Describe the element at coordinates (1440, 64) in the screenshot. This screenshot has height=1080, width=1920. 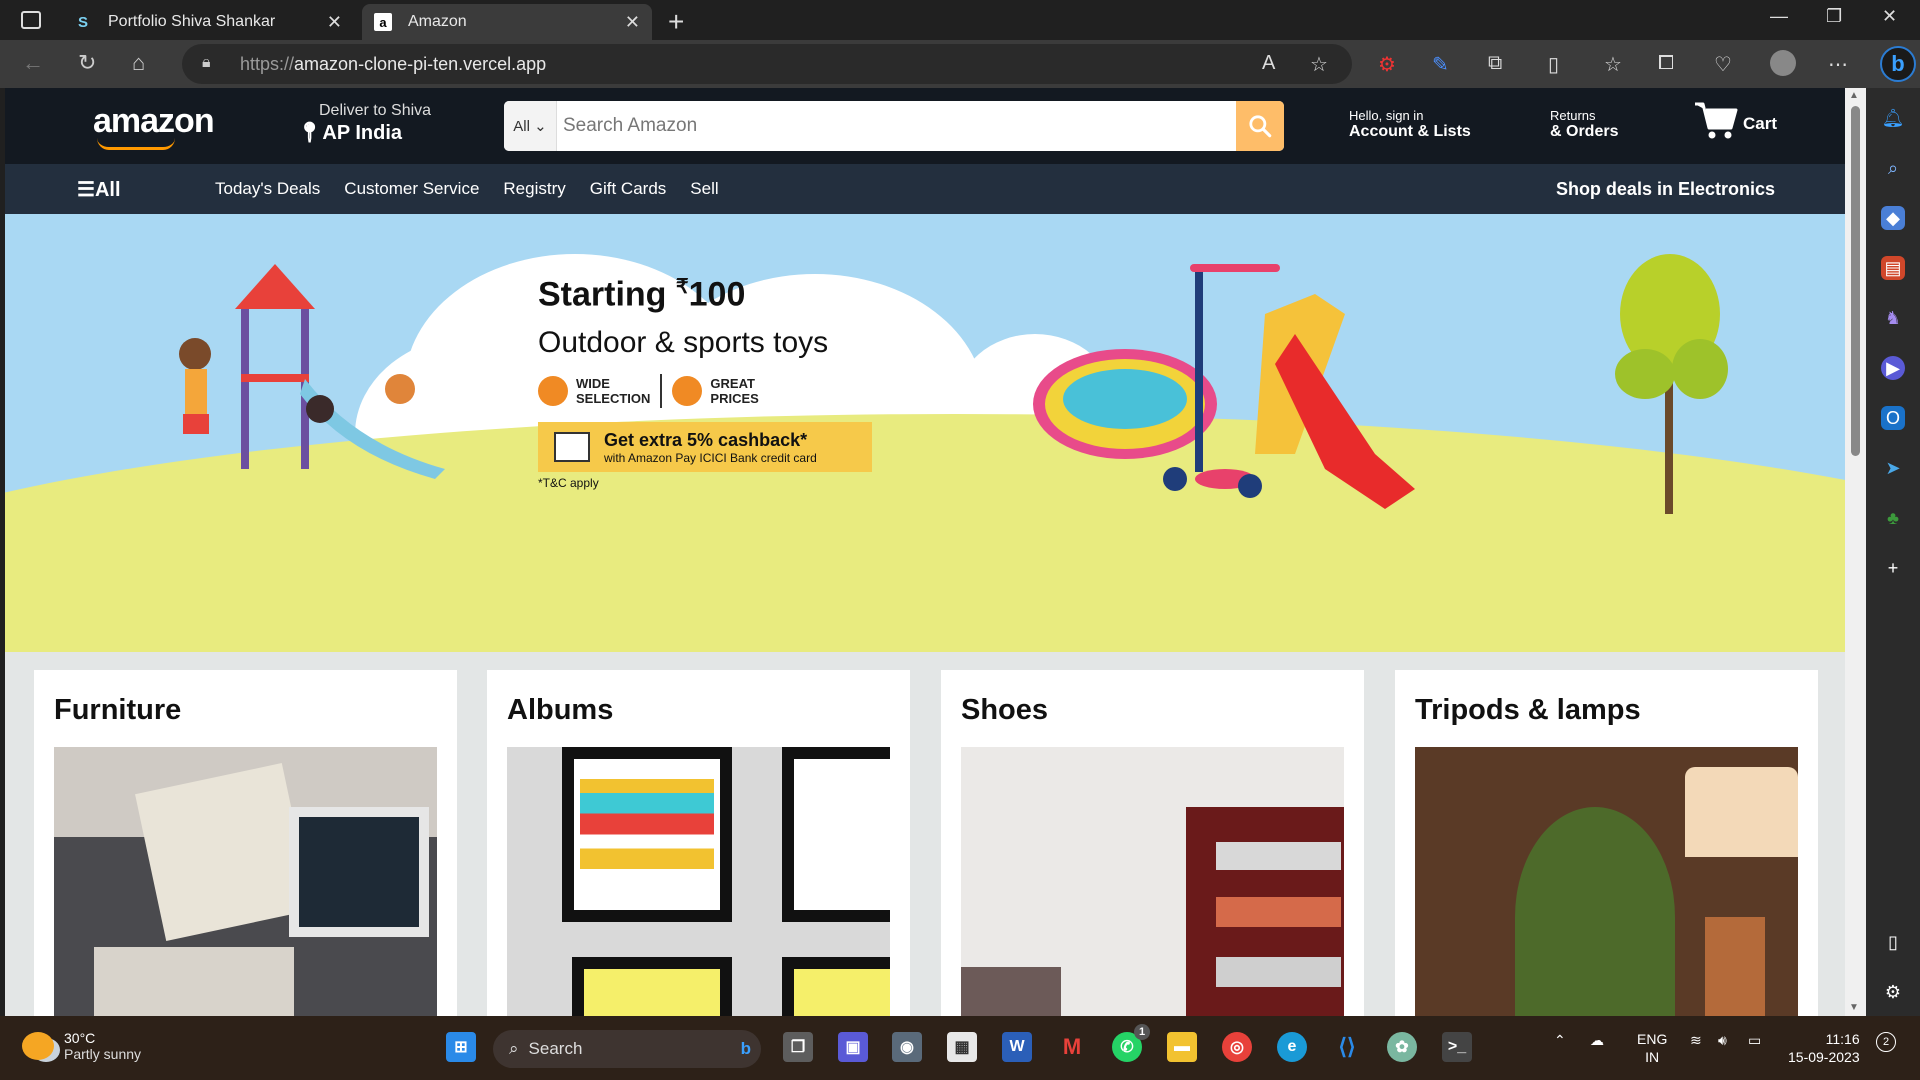
I see `extension-pen-icon: ✎` at that location.